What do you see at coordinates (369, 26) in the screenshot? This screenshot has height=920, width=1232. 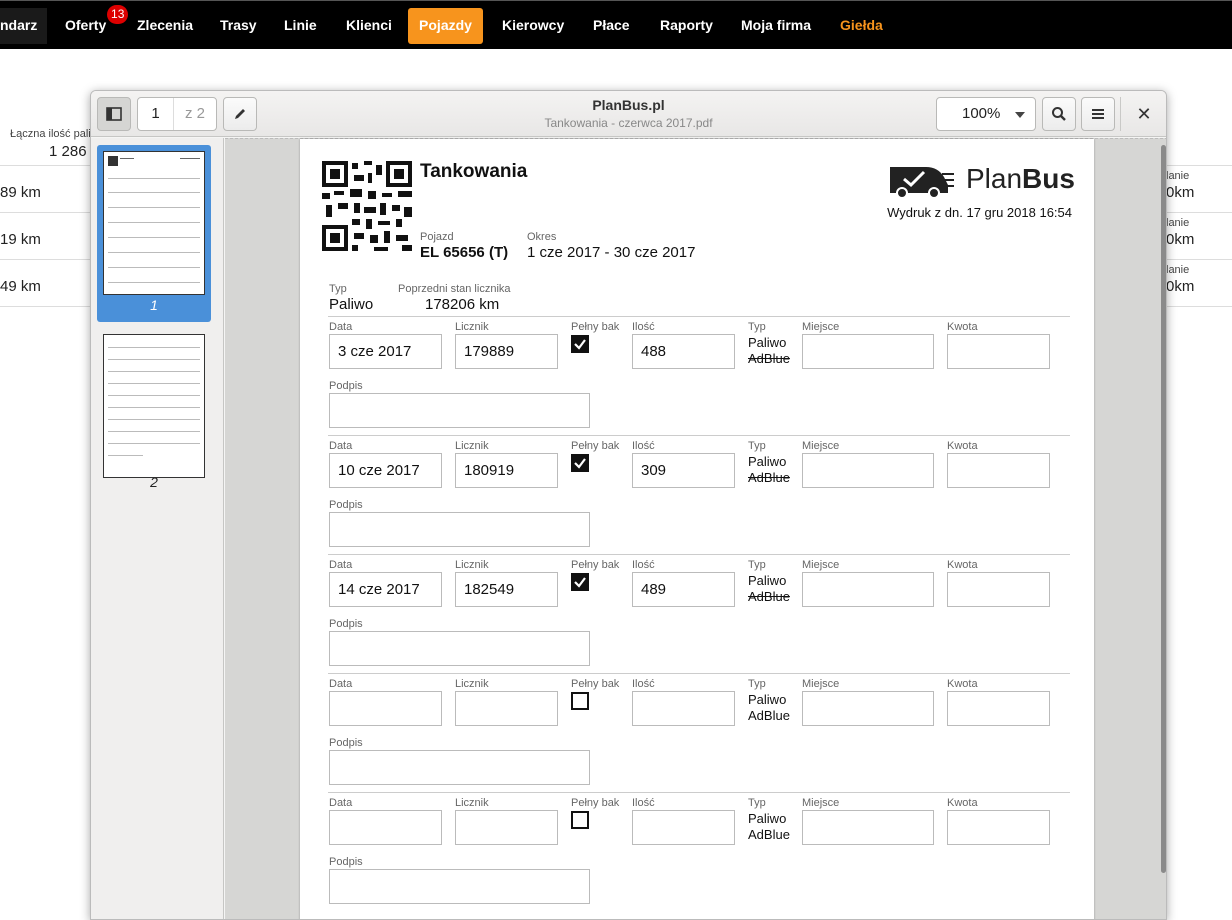 I see `nav-item-clients: Klienci` at bounding box center [369, 26].